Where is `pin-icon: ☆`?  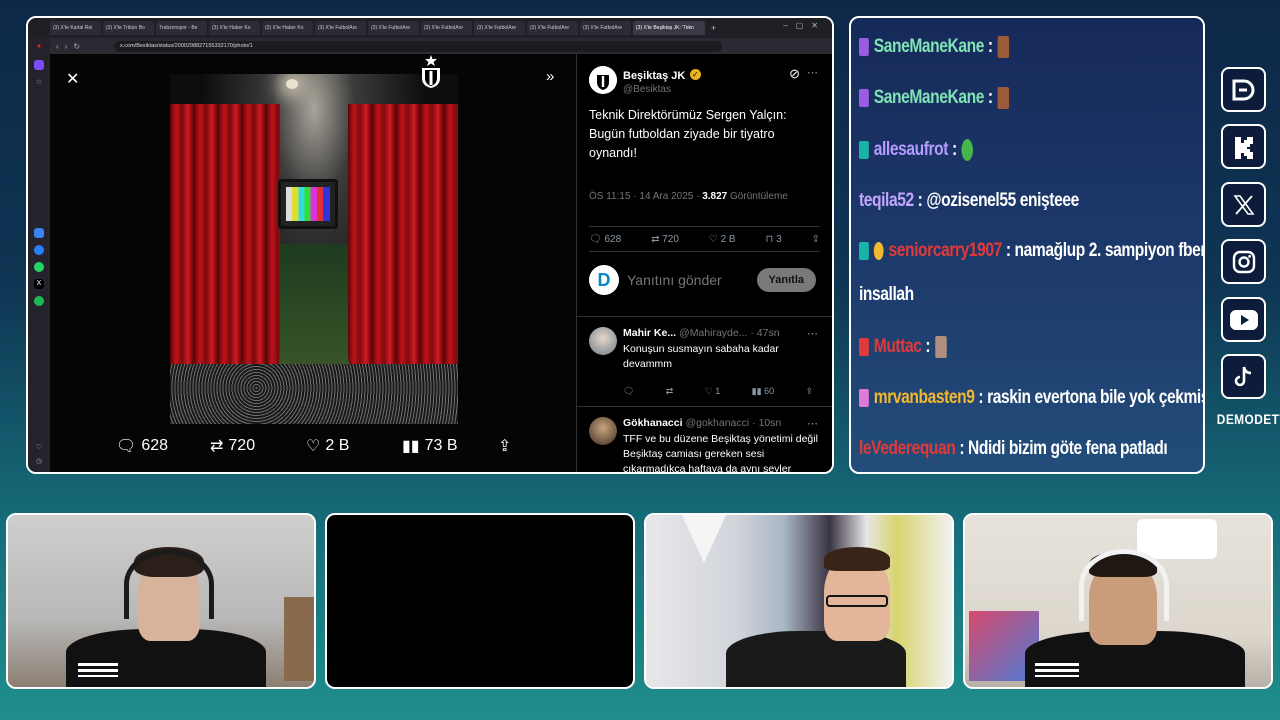 pin-icon: ☆ is located at coordinates (39, 83).